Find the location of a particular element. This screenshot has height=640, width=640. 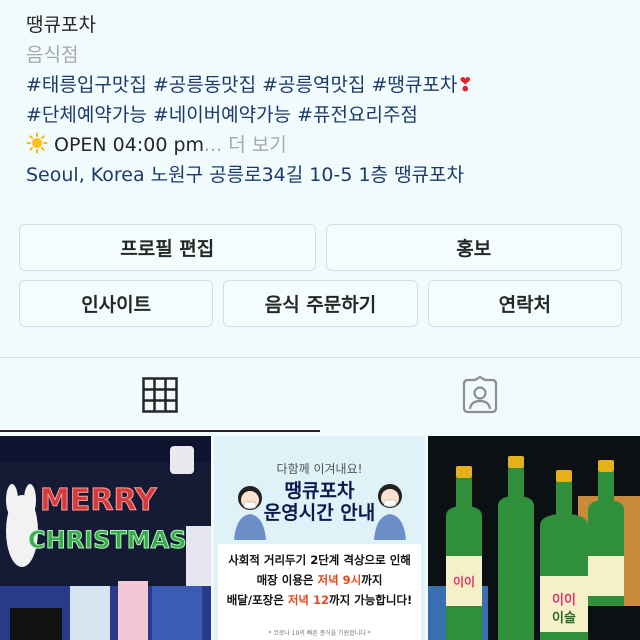

opening-hours: OPEN 04:00 pm... 더 보기 is located at coordinates (328, 145).